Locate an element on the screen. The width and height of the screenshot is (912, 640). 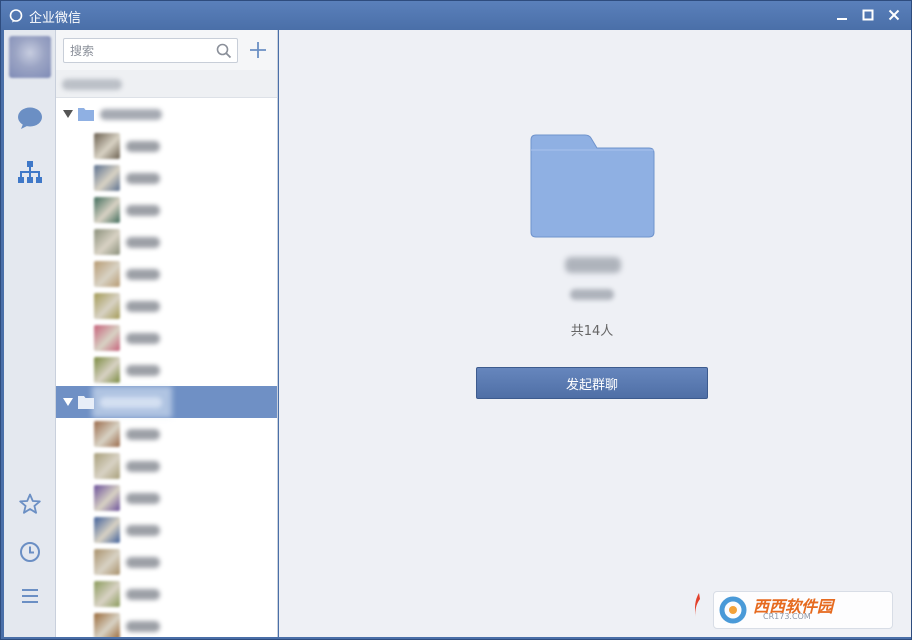
org-icon is located at coordinates (30, 172).